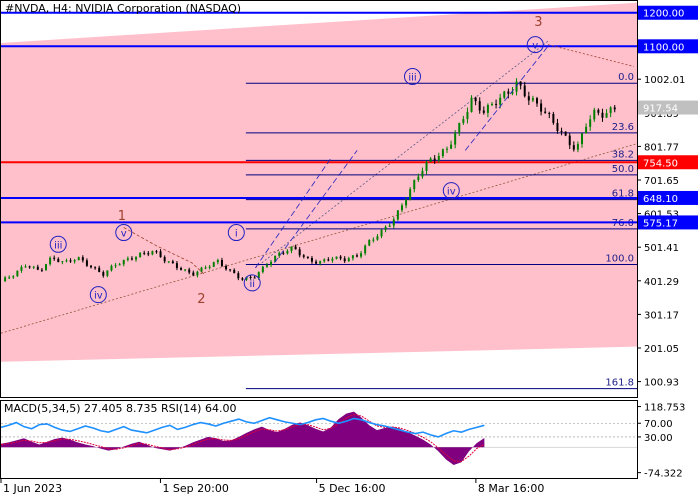 This screenshot has height=504, width=700. Describe the element at coordinates (661, 282) in the screenshot. I see `y-tick-label: 401.29` at that location.